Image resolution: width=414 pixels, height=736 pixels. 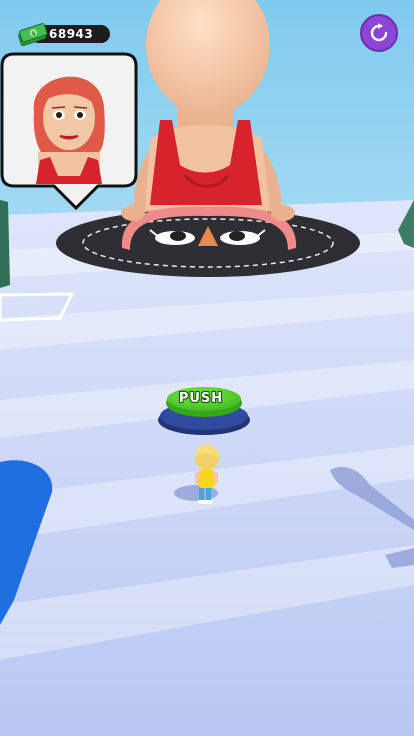 I want to click on cash-stack-icon: $, so click(x=33, y=34).